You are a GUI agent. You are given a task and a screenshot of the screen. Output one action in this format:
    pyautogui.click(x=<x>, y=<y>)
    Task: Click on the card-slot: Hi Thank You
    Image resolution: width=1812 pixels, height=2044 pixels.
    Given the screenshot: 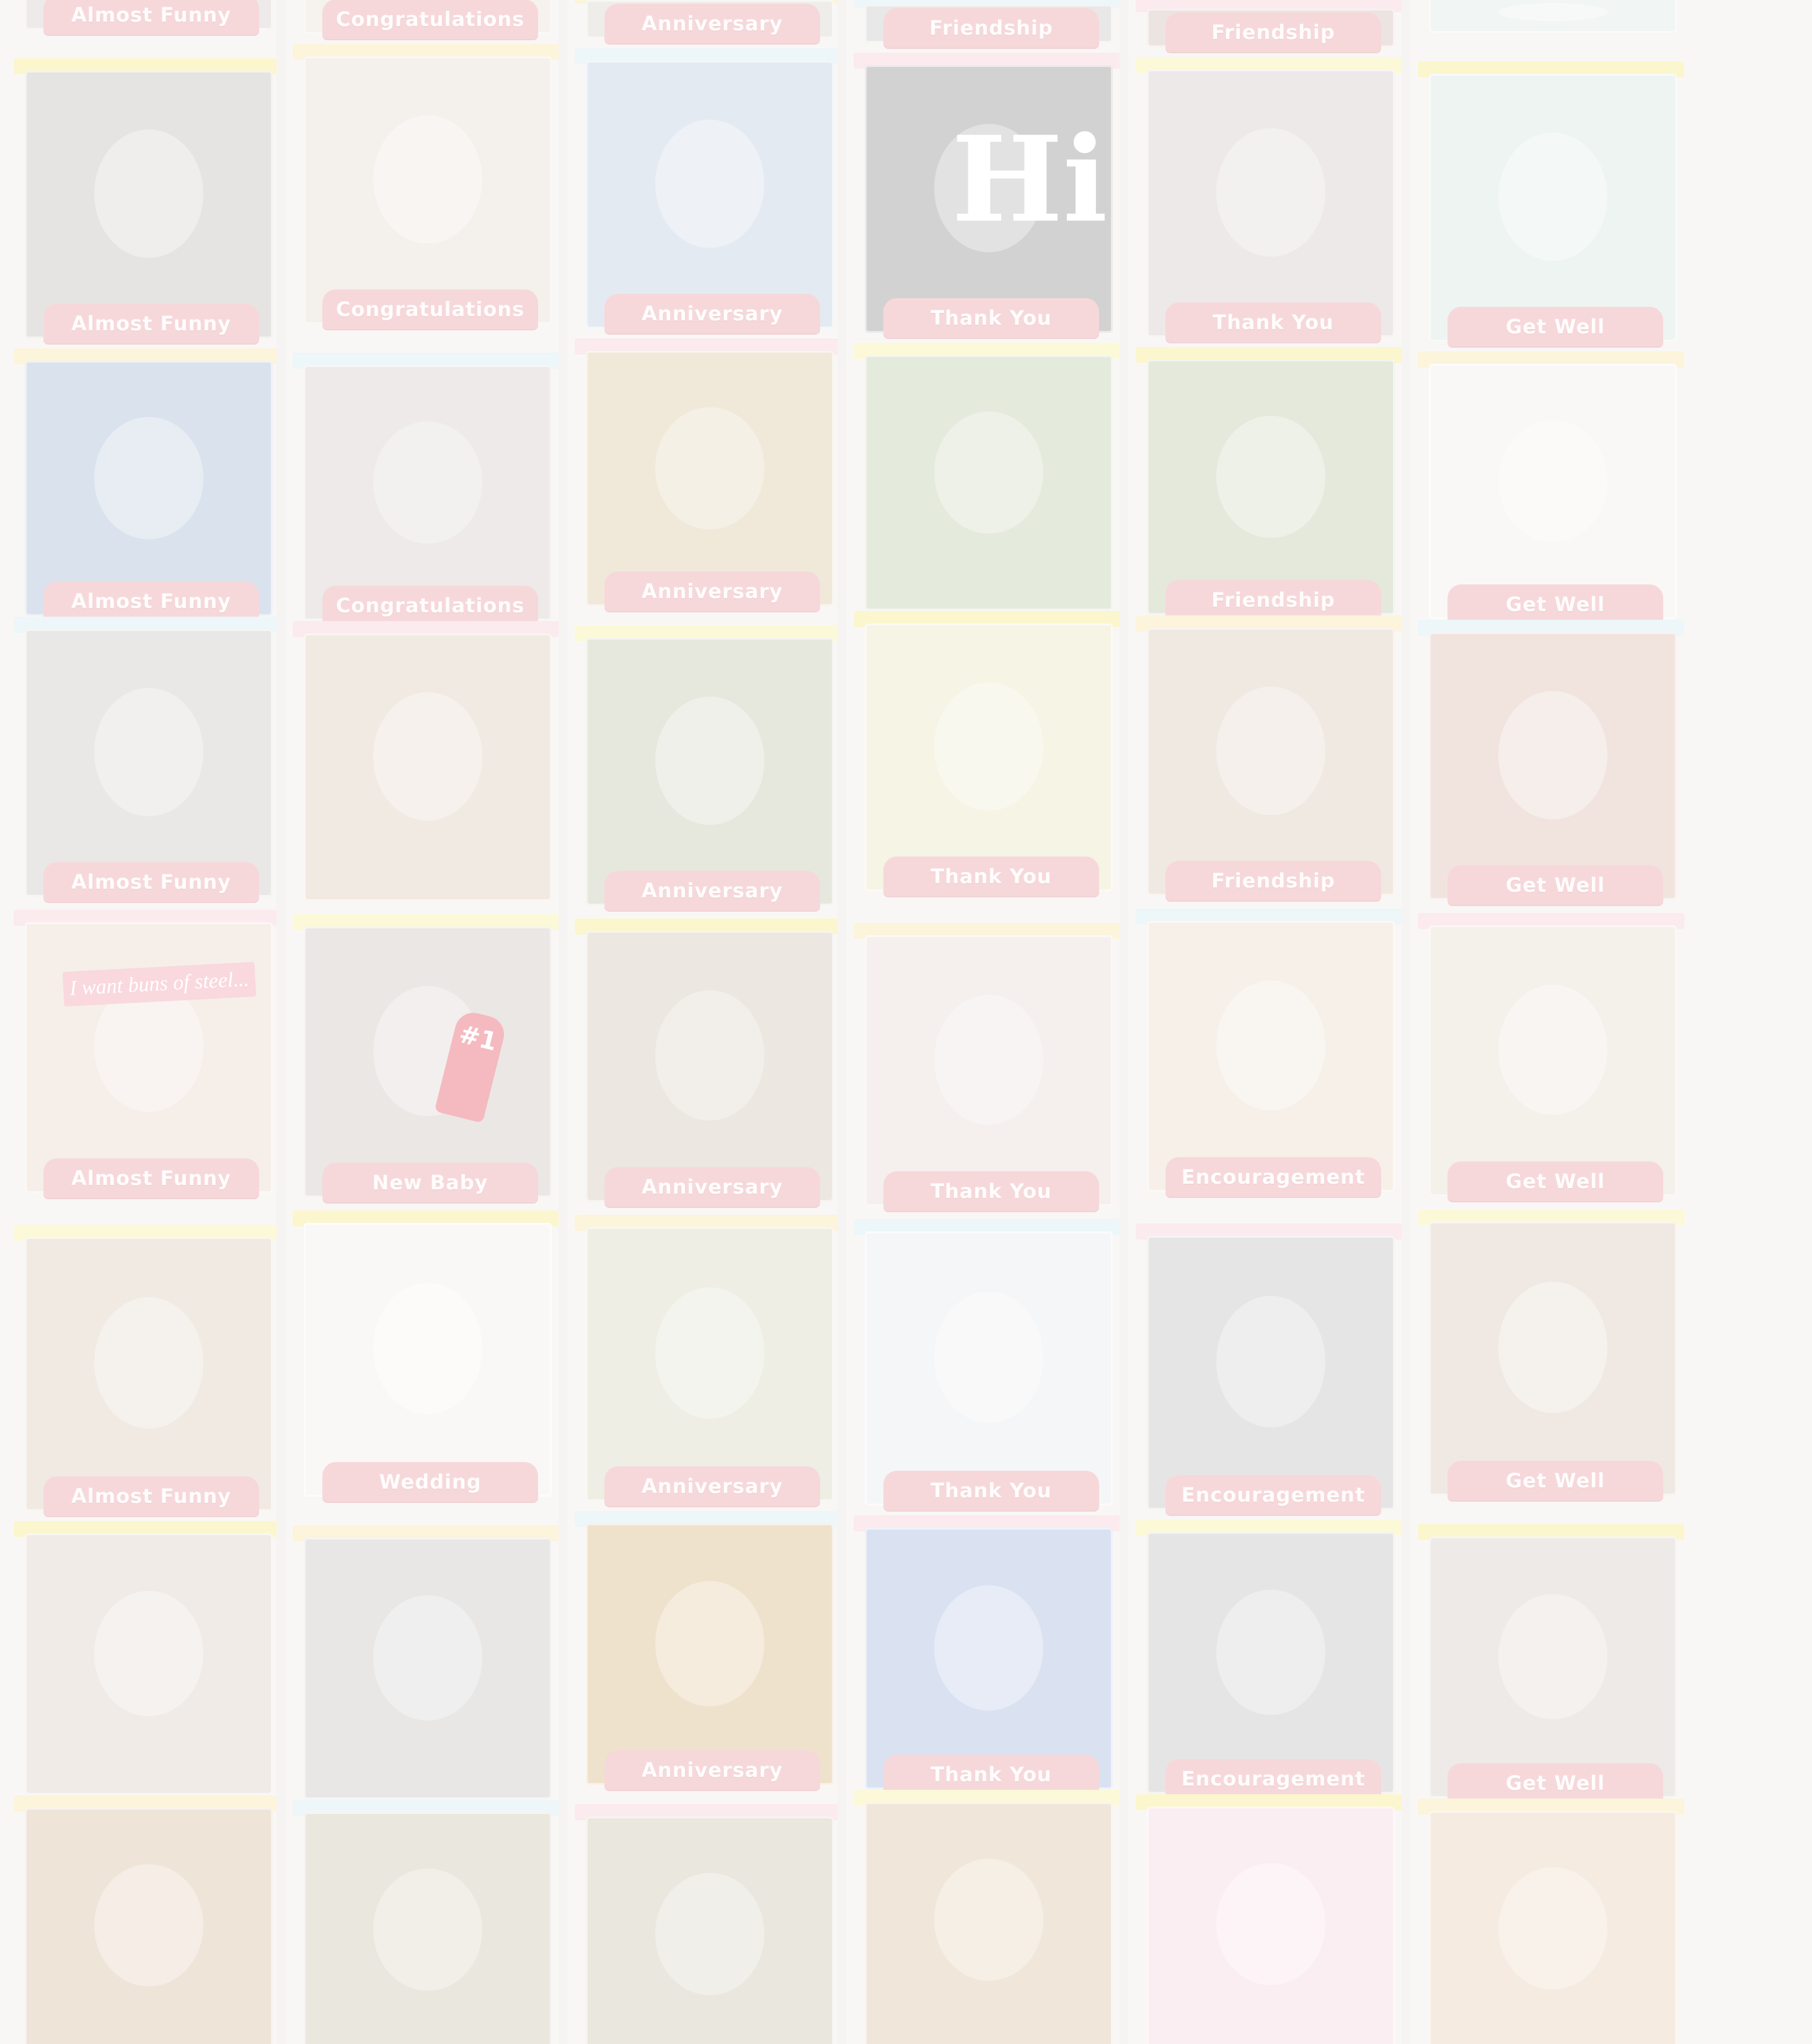 What is the action you would take?
    pyautogui.click(x=985, y=192)
    